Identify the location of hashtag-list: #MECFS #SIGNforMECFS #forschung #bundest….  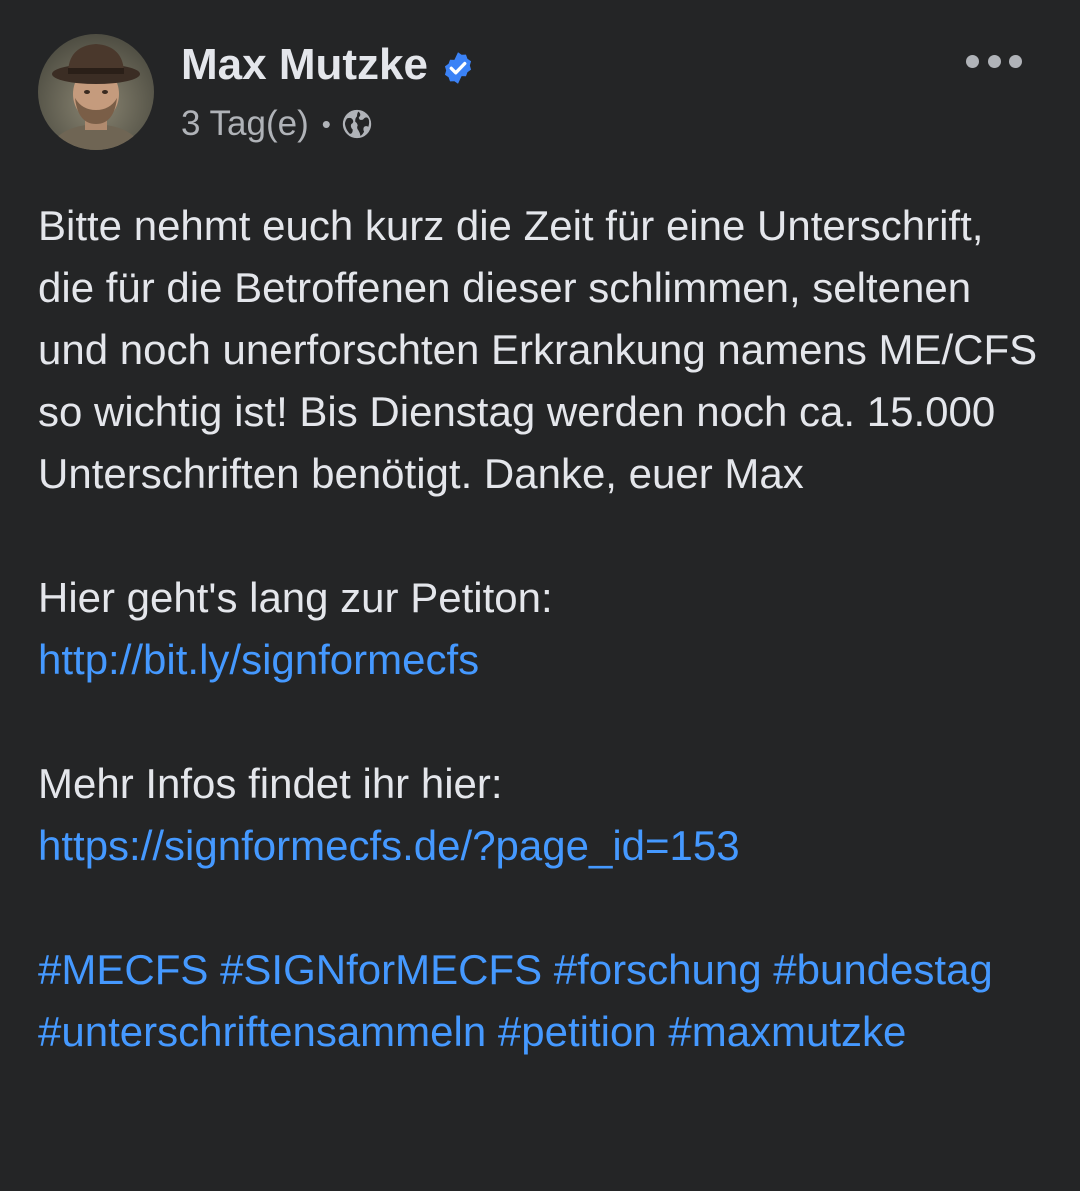
(543, 1001).